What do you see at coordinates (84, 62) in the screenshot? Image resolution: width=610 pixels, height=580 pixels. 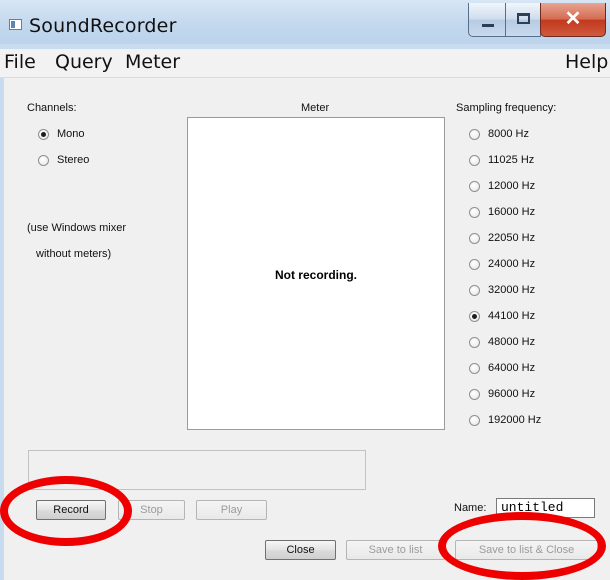 I see `menu-query: Query` at bounding box center [84, 62].